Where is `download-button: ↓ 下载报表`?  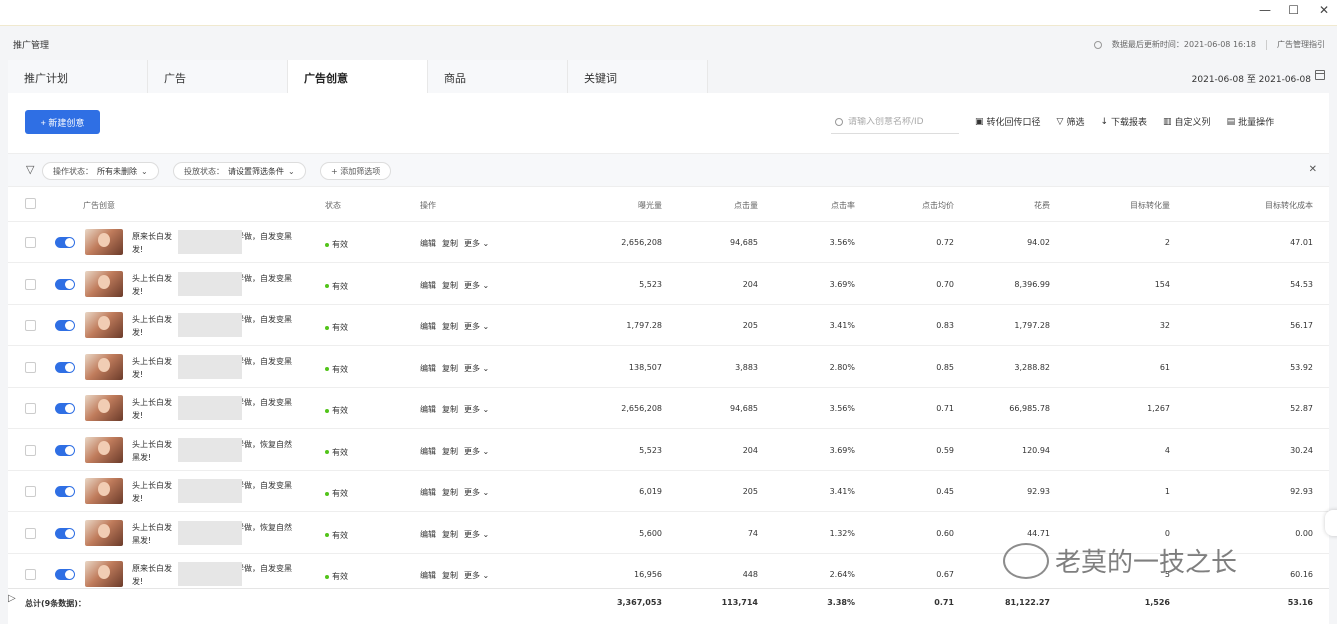 download-button: ↓ 下载报表 is located at coordinates (1123, 122).